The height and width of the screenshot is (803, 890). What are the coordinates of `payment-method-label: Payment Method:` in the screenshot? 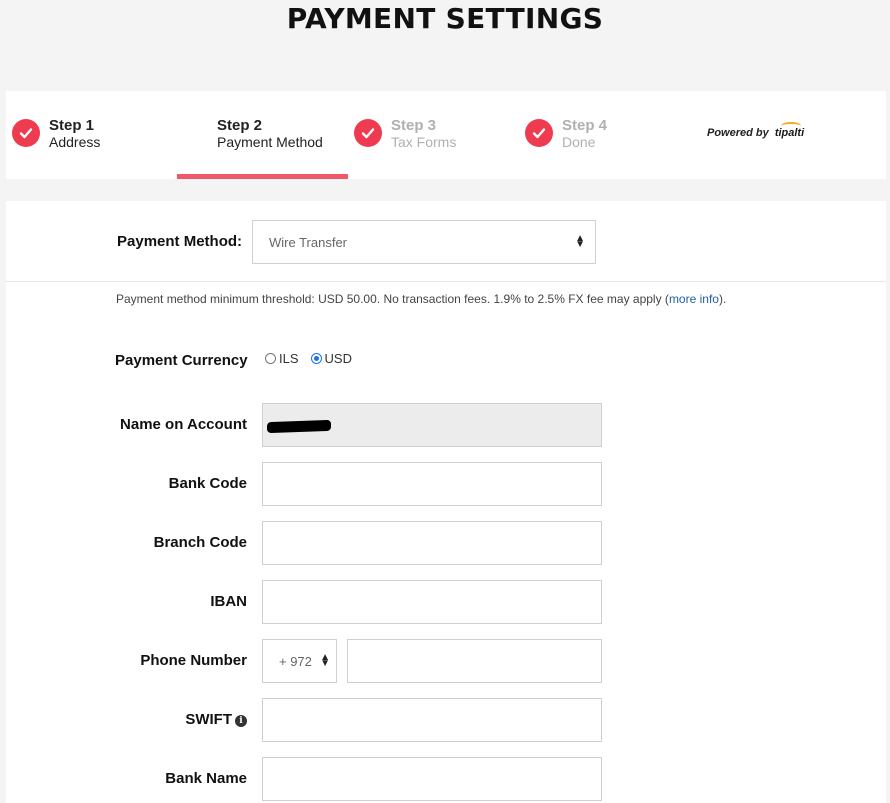 It's located at (180, 241).